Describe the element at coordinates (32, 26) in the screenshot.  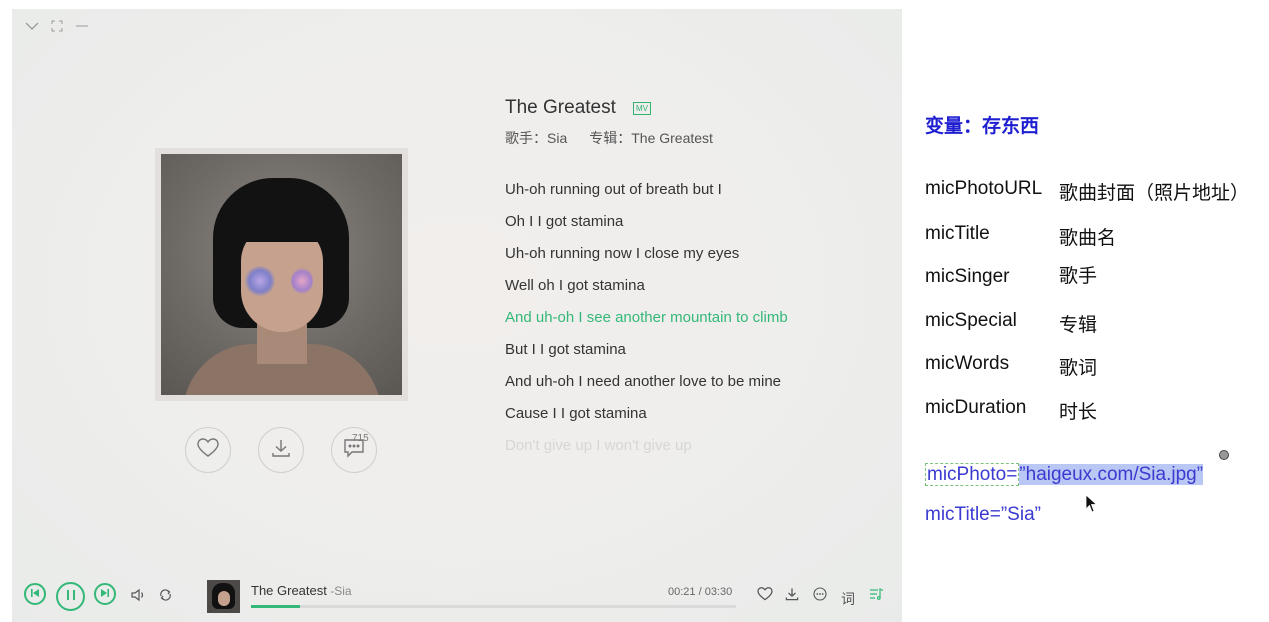
I see `collapse-chevron-icon` at that location.